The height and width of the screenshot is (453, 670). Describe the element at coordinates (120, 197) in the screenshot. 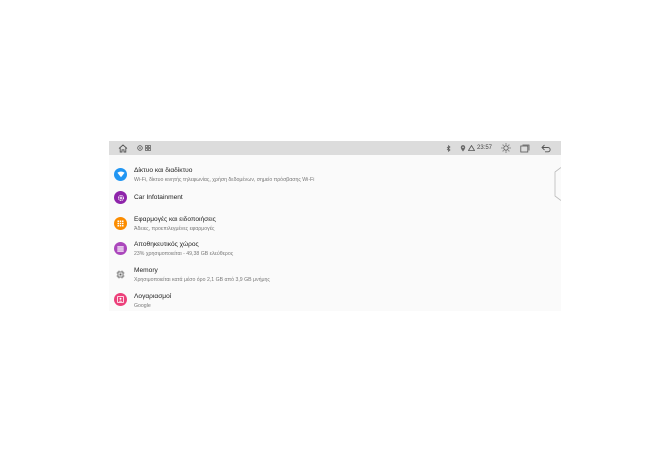

I see `gear-icon` at that location.